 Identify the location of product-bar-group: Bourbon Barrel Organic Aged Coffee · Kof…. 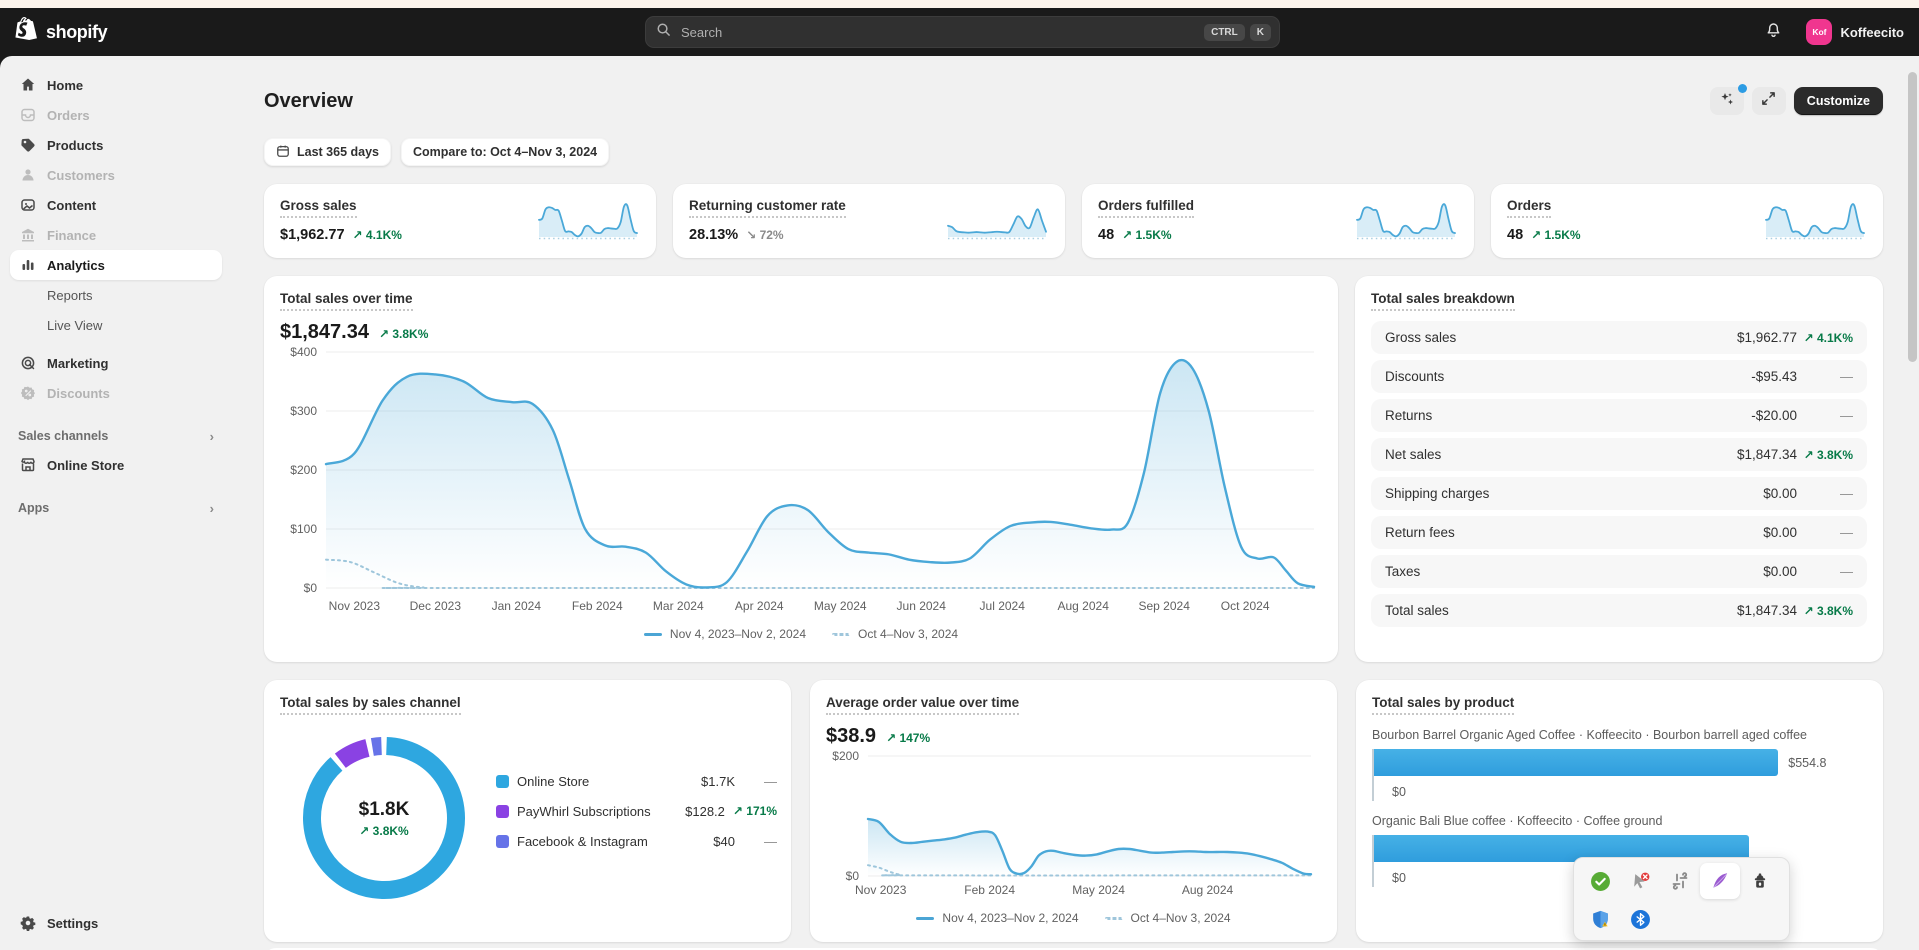
(1619, 764).